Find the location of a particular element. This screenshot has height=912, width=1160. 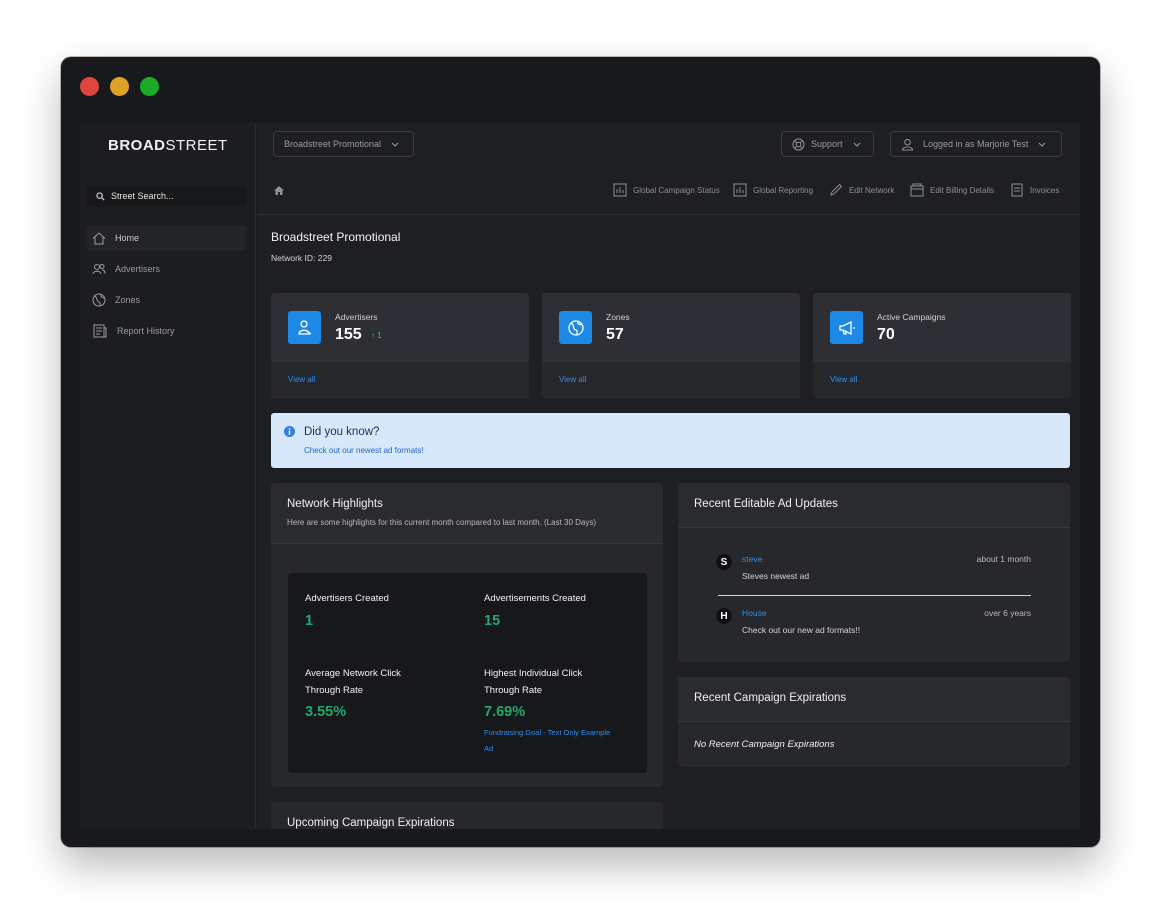

lifebuoy-icon is located at coordinates (798, 144).